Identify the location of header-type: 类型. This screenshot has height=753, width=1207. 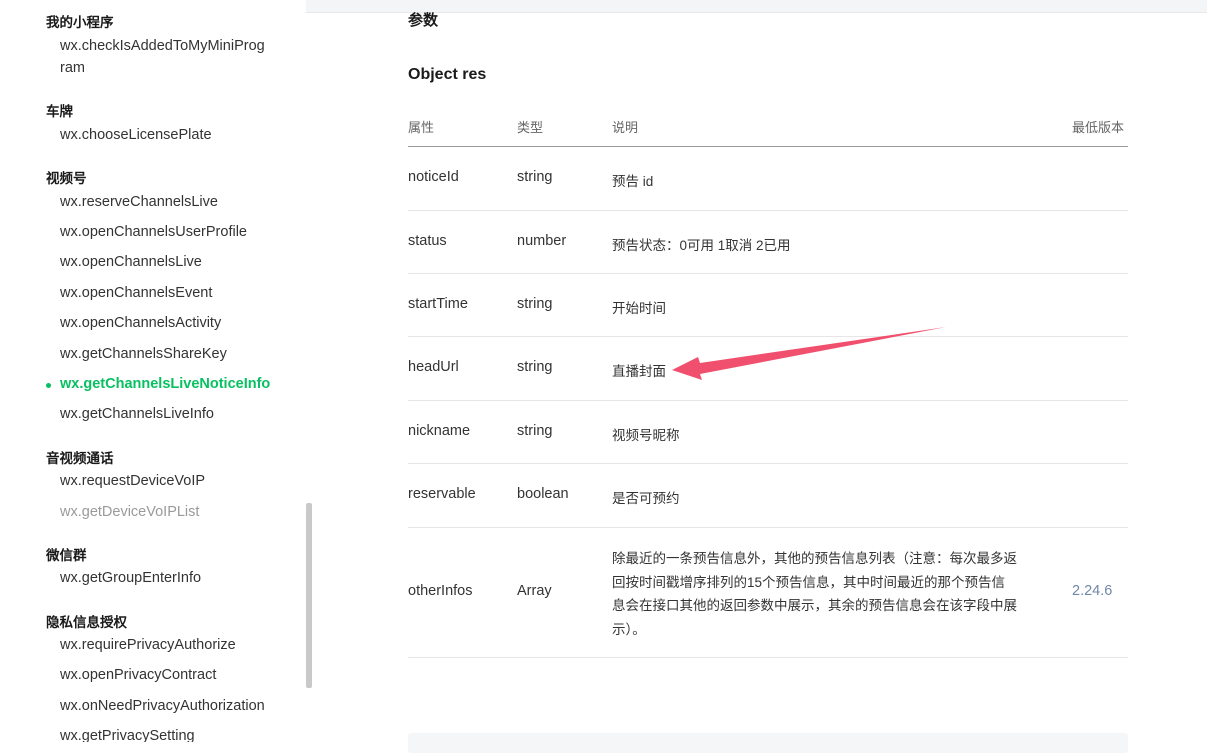
(530, 127).